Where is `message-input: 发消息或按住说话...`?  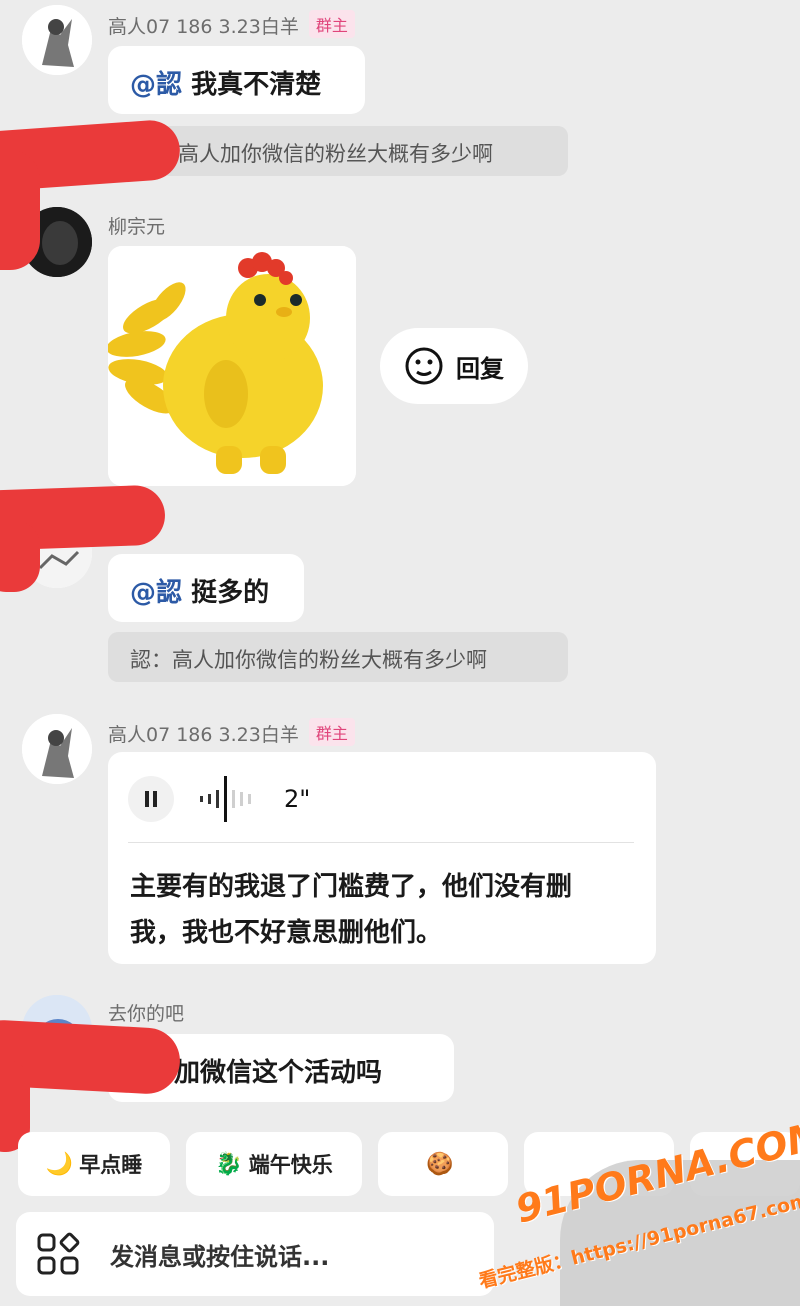
message-input: 发消息或按住说话... is located at coordinates (219, 1254).